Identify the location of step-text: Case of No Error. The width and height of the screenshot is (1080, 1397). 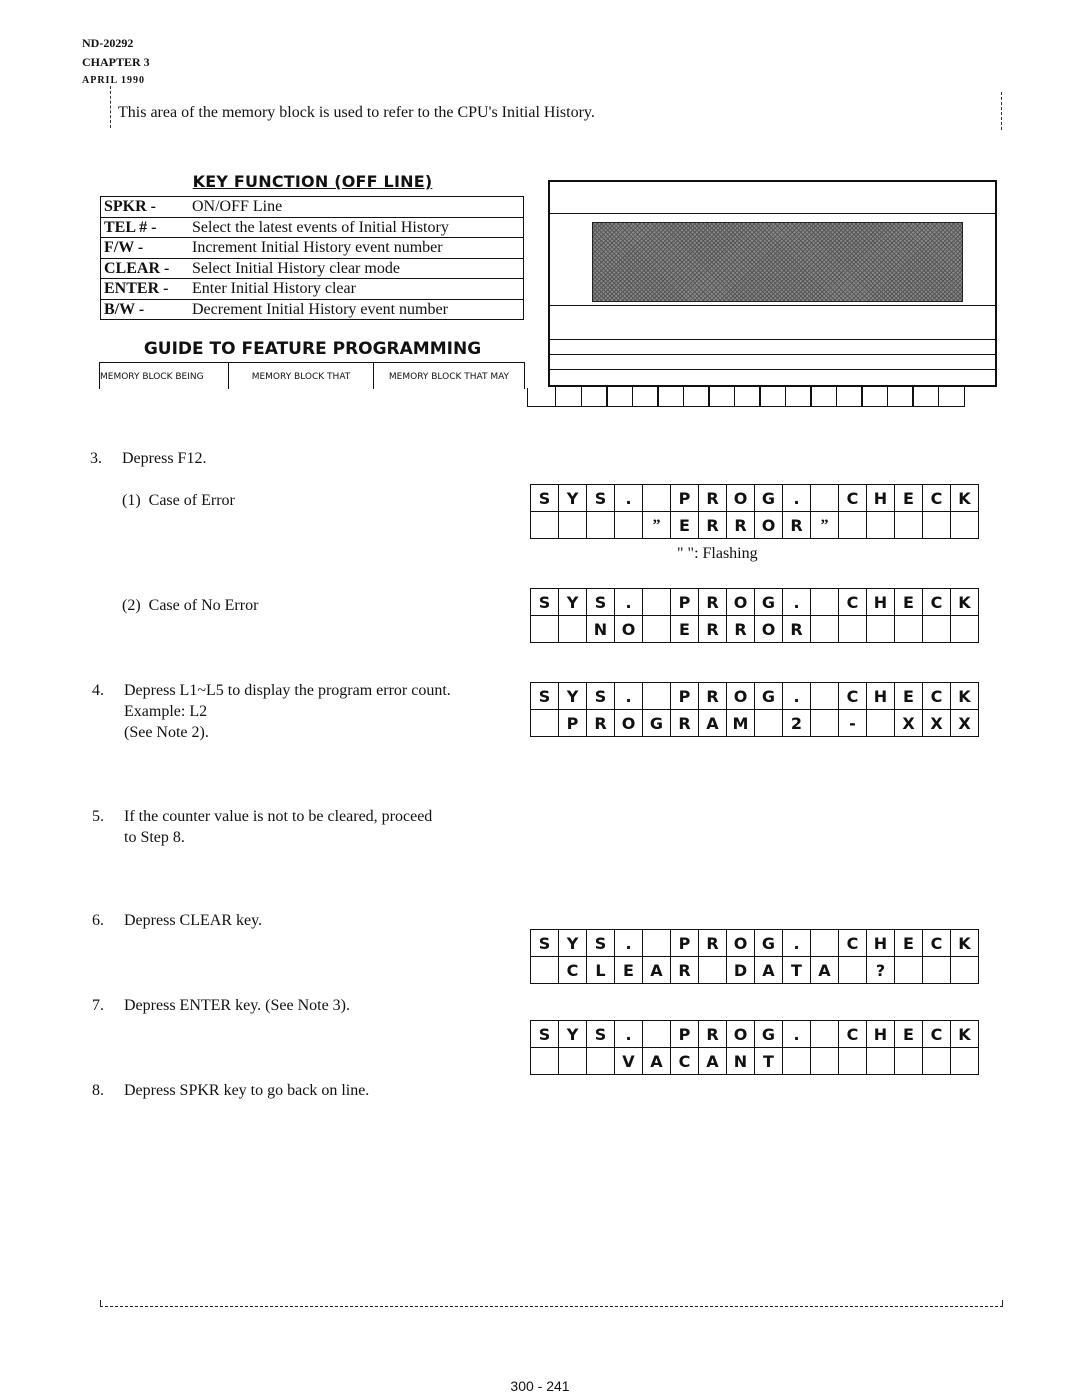
(203, 605).